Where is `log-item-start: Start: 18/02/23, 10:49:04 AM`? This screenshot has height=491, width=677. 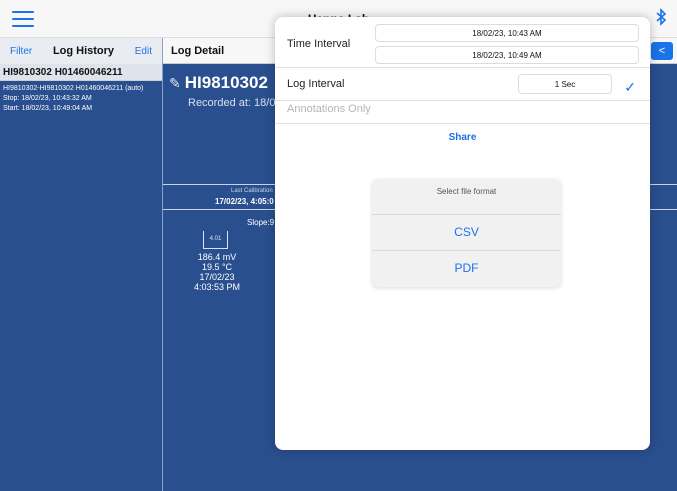 log-item-start: Start: 18/02/23, 10:49:04 AM is located at coordinates (48, 108).